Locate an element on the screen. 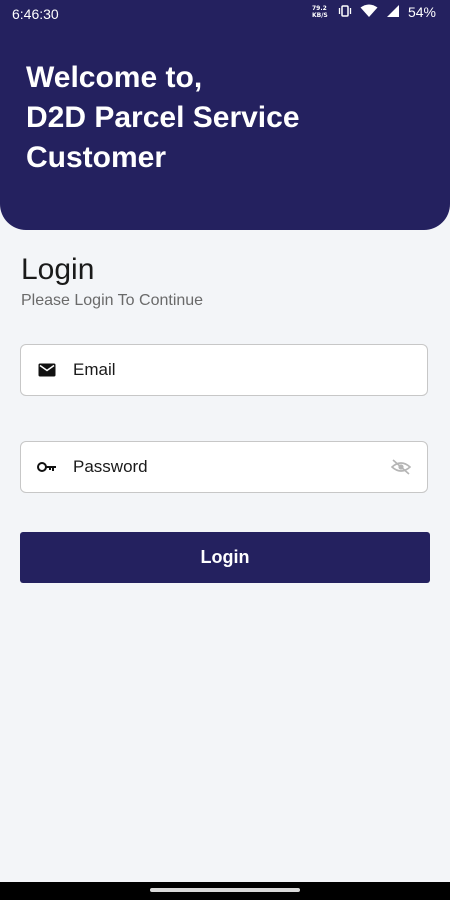 The height and width of the screenshot is (900, 450). password-field-container is located at coordinates (224, 467).